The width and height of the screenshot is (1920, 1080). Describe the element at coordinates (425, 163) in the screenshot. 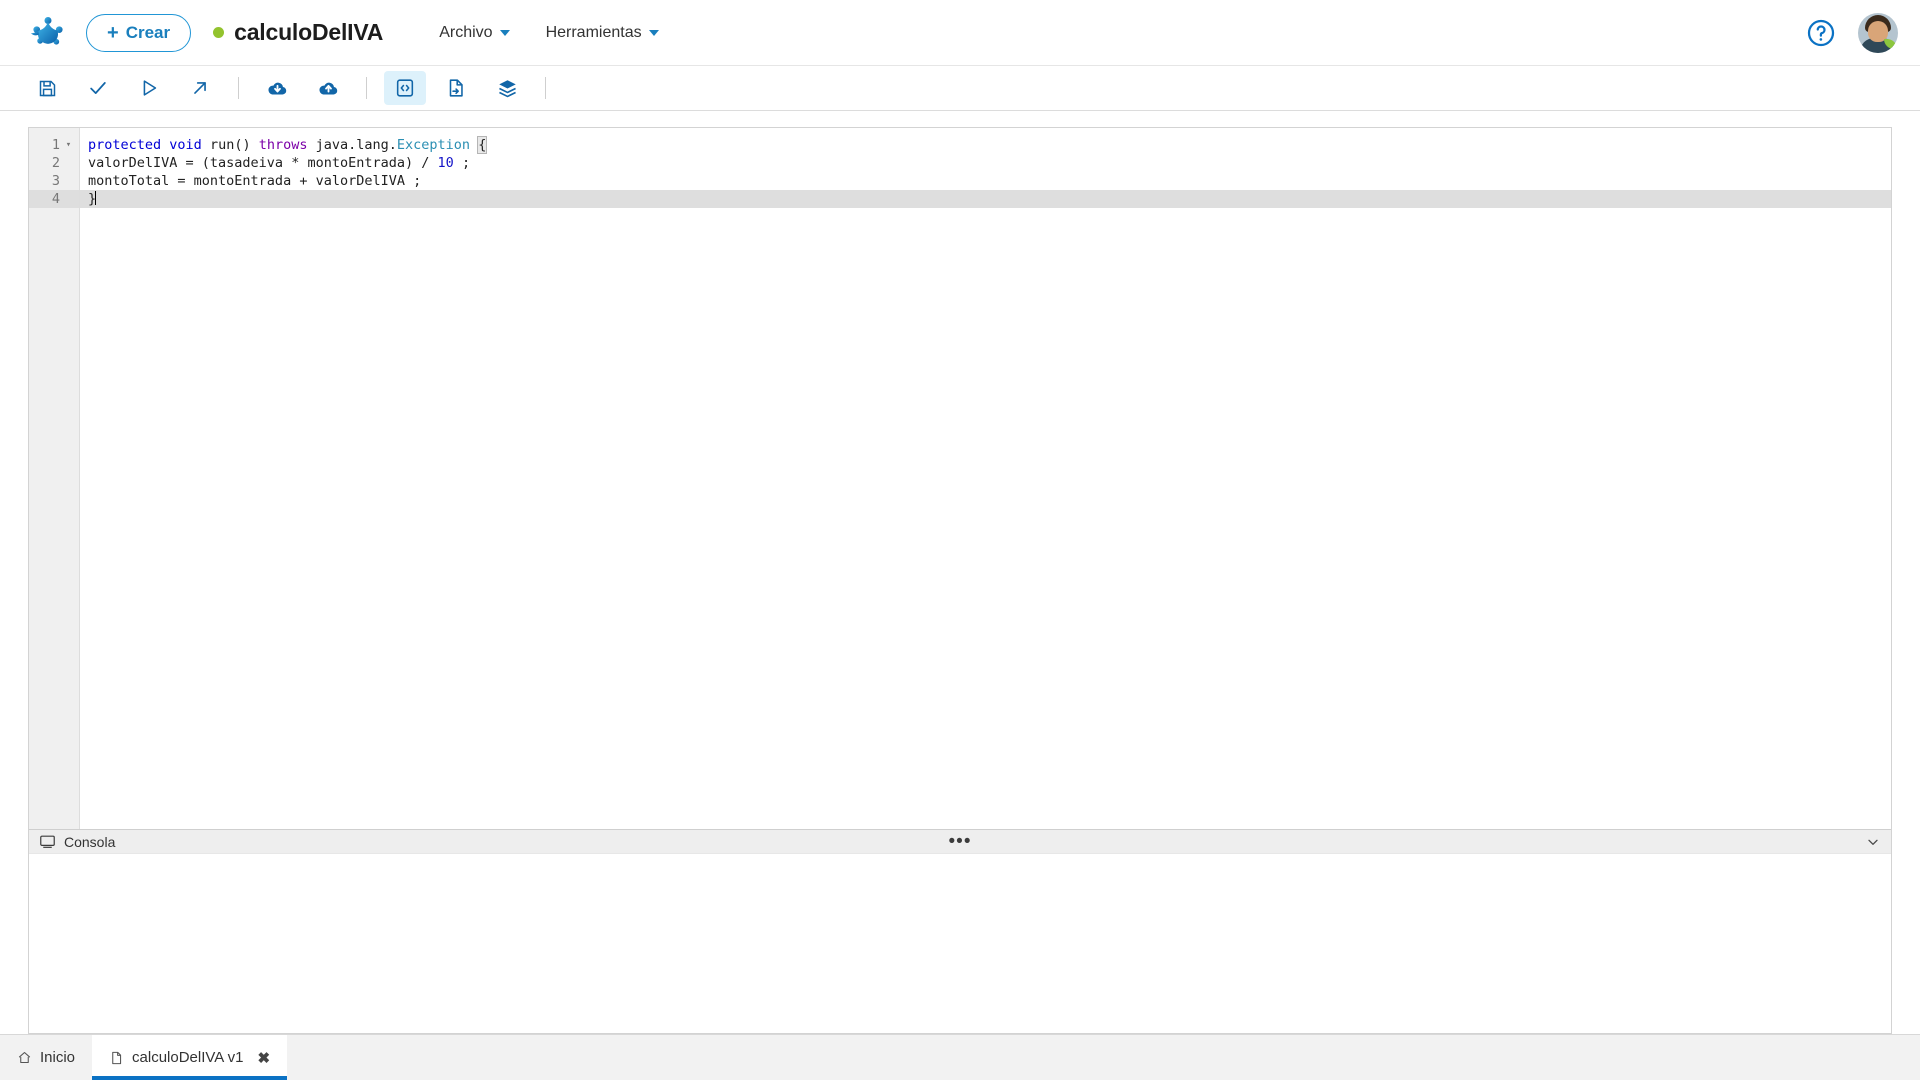

I see `code-operator-slash: /` at that location.